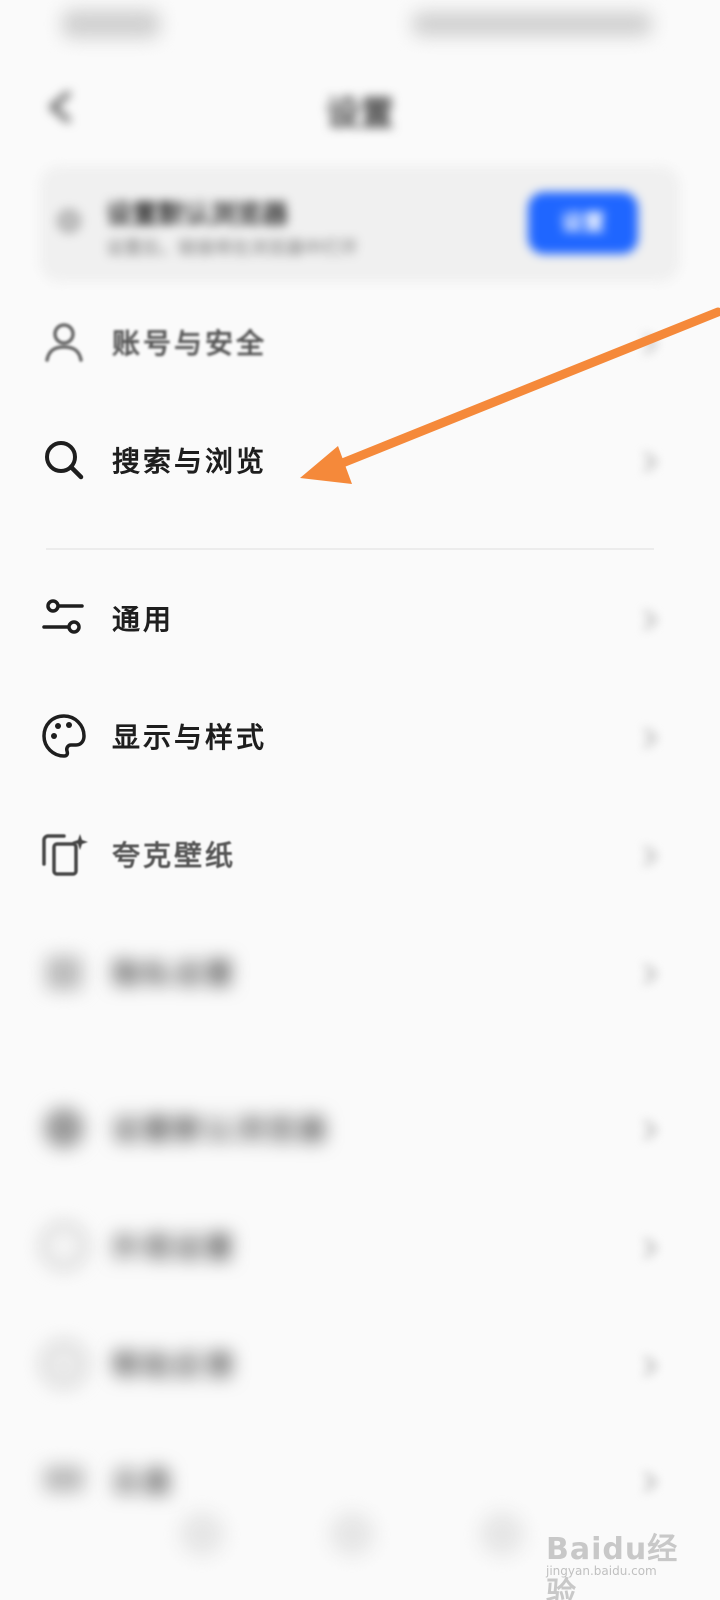  I want to click on set-default-button: 设置, so click(583, 223).